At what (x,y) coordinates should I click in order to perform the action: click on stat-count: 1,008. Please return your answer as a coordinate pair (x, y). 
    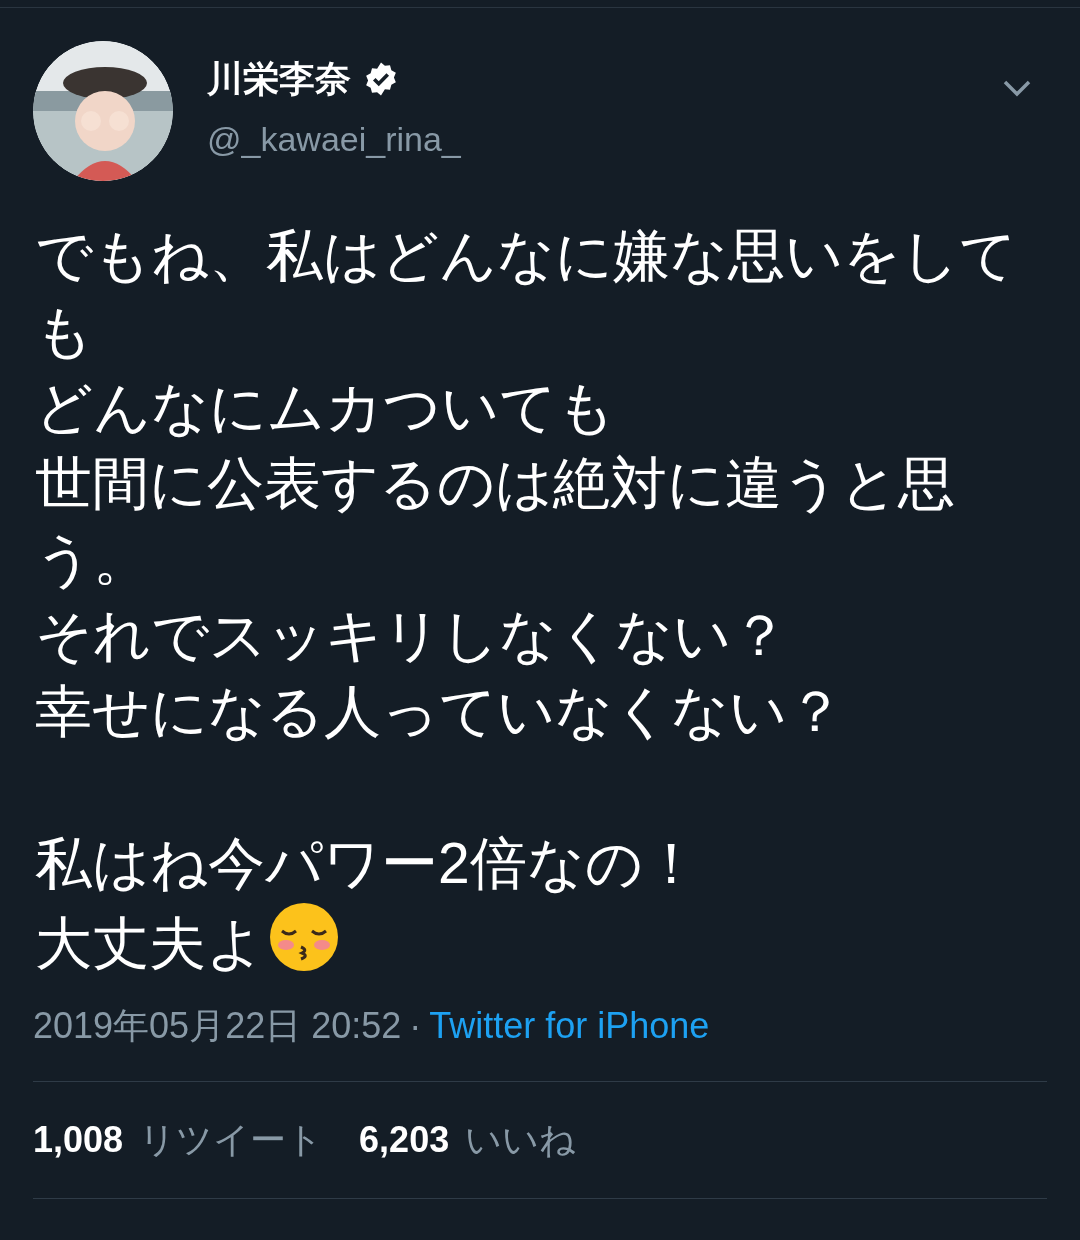
    Looking at the image, I should click on (78, 1140).